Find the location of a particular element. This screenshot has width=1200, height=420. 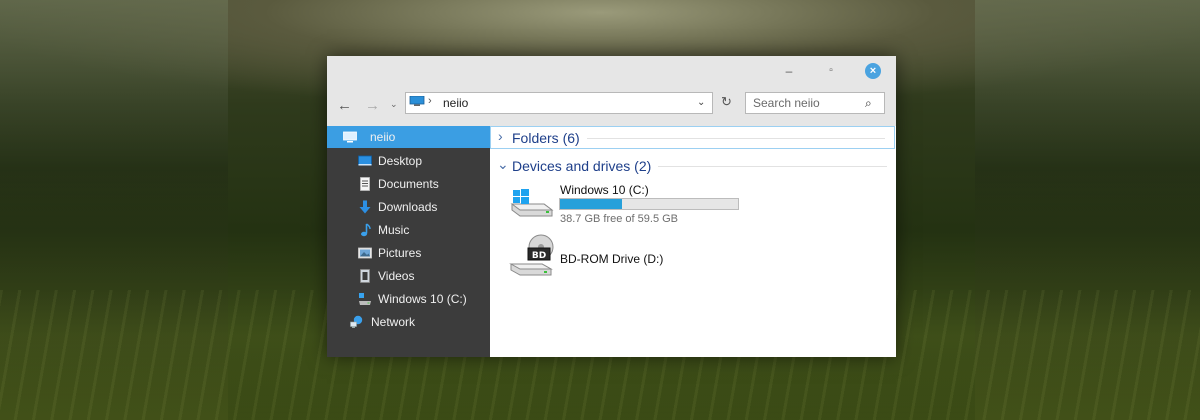

address-toolbar: ← → ⌄ › neiio ⌄ ↻ Search neiio ⌕ is located at coordinates (611, 106).